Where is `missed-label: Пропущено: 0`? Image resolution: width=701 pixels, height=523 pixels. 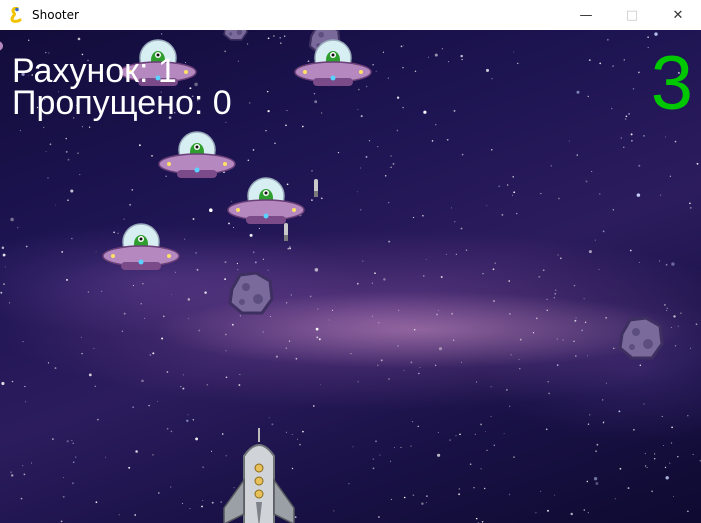 missed-label: Пропущено: 0 is located at coordinates (122, 103).